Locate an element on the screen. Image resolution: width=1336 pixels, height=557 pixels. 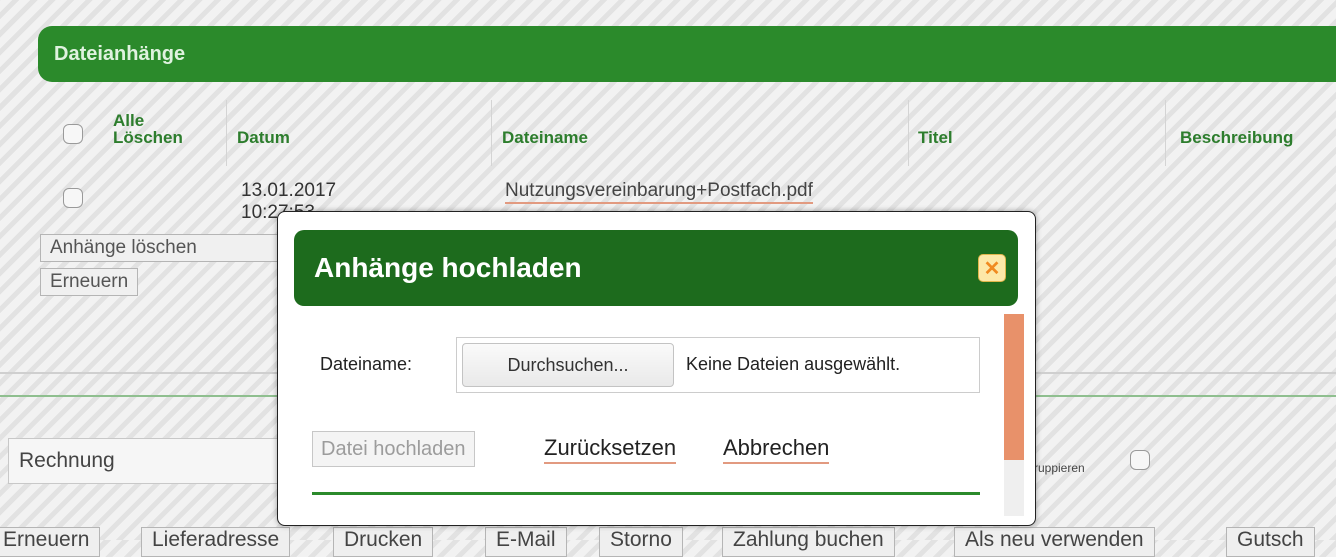
toolbar-renew-button: Erneuern is located at coordinates (50, 542).